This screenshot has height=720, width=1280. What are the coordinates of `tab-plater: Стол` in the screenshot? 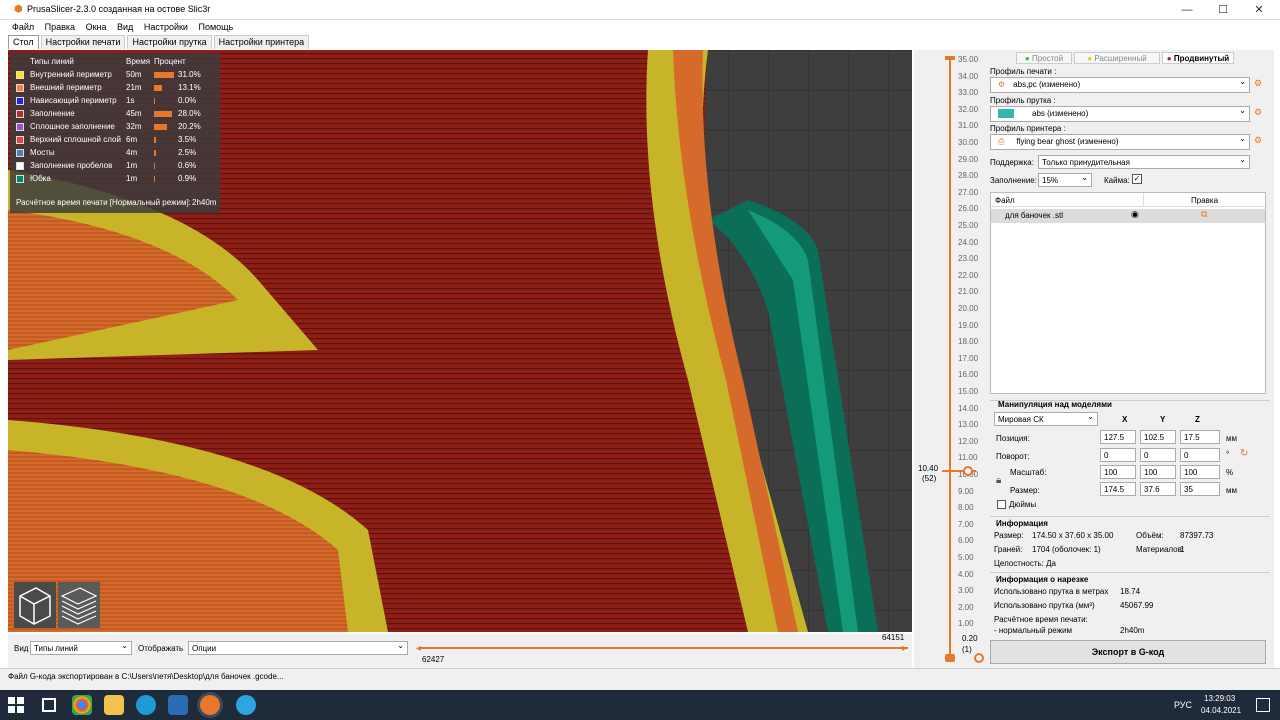 It's located at (23, 42).